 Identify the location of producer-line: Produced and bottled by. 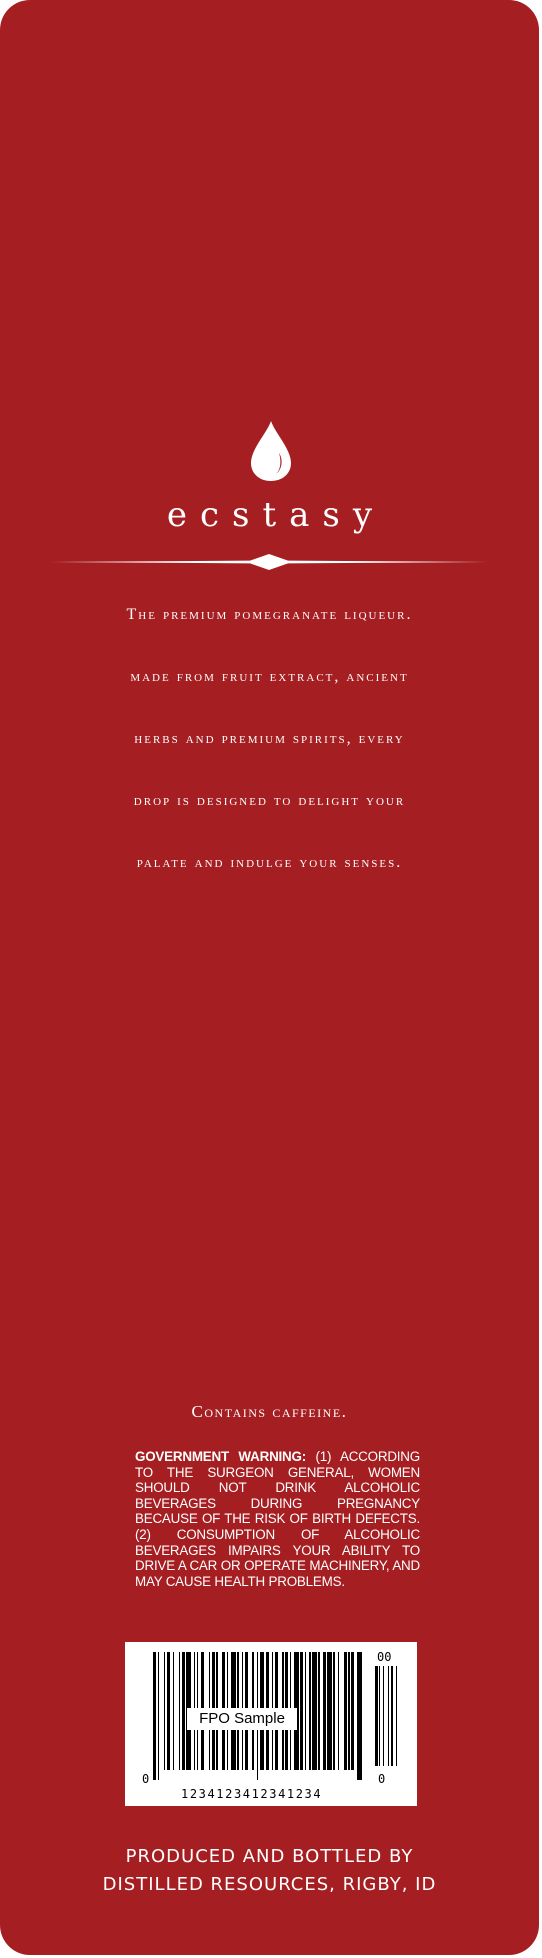
(269, 1856).